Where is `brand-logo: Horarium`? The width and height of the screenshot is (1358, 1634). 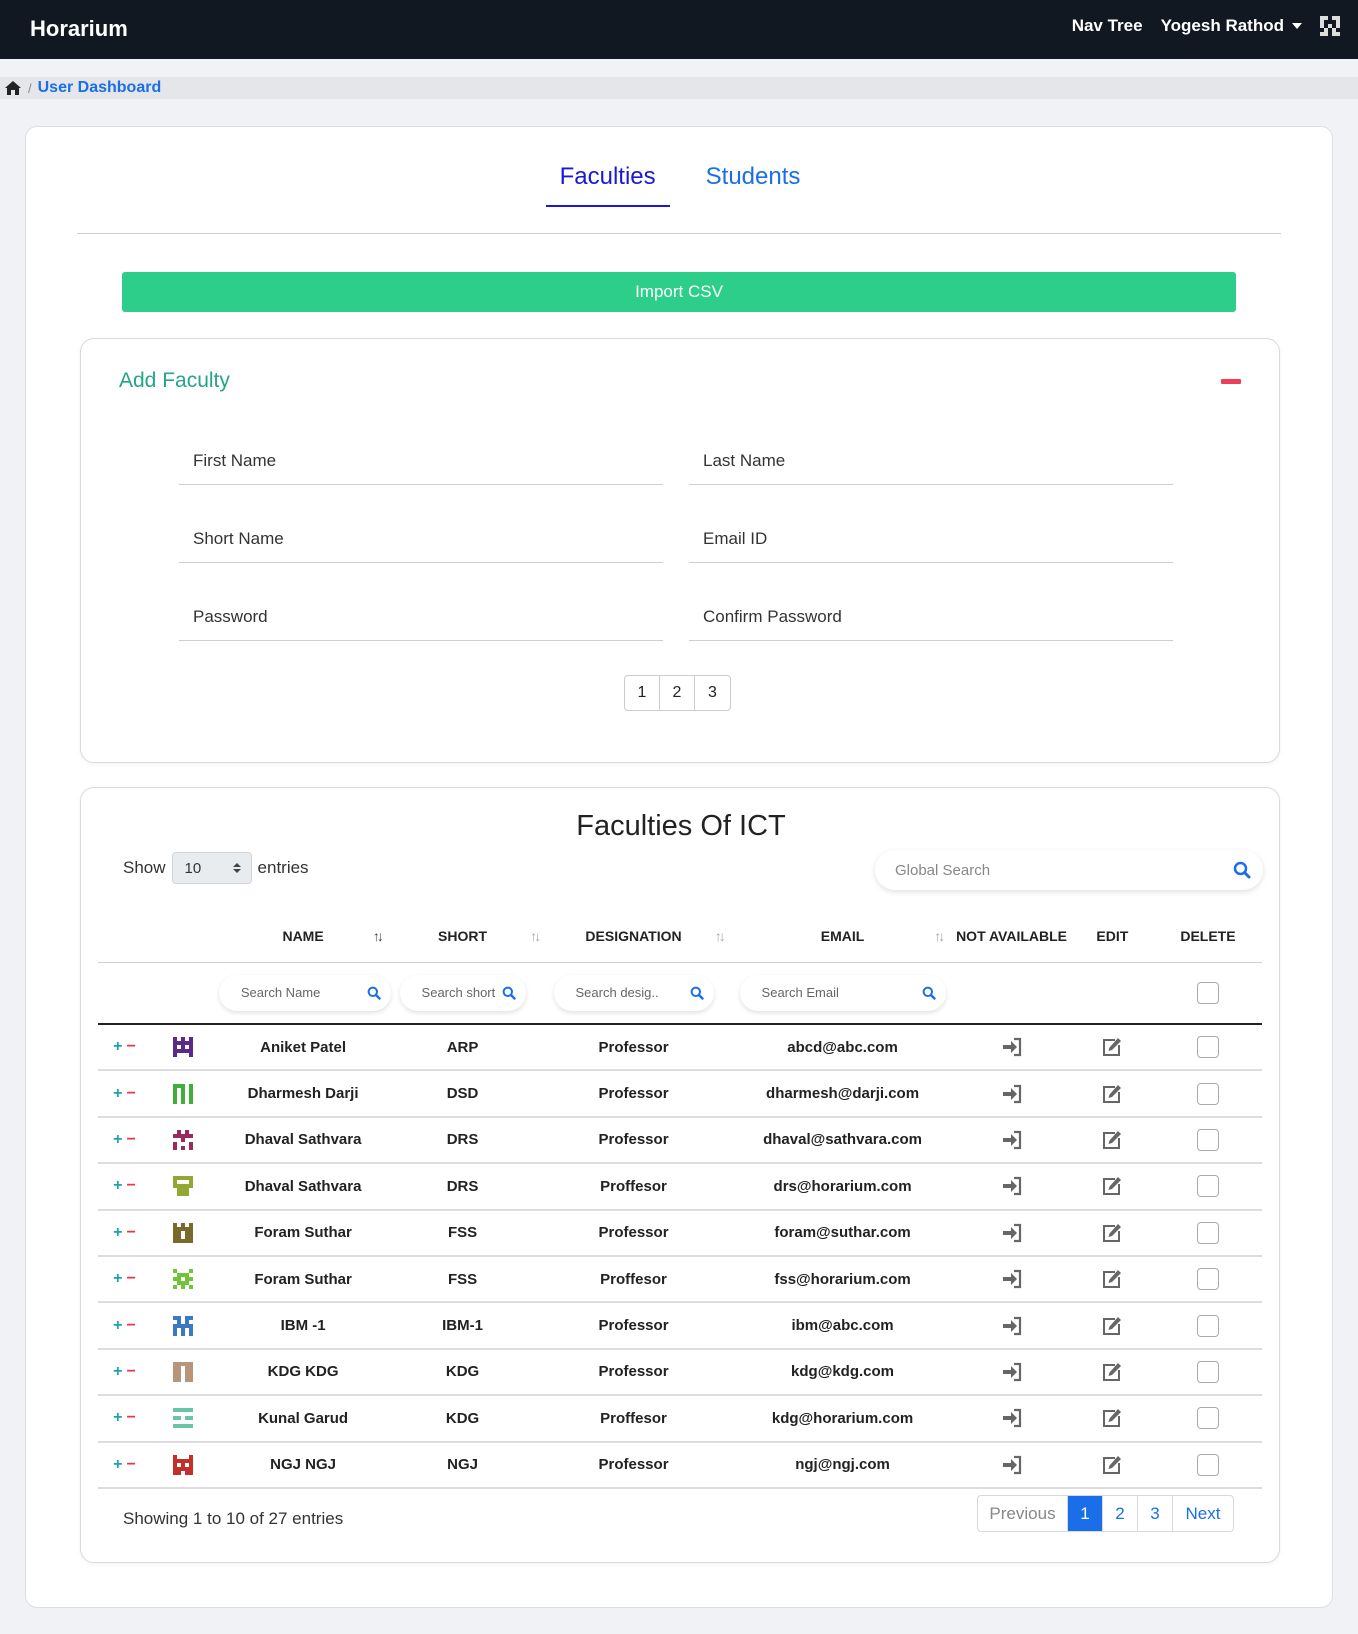 brand-logo: Horarium is located at coordinates (79, 29).